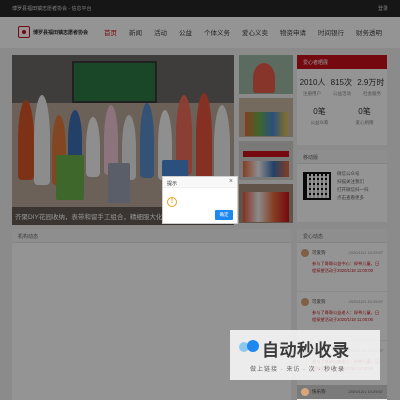  I want to click on watermark-logo-icon, so click(249, 346).